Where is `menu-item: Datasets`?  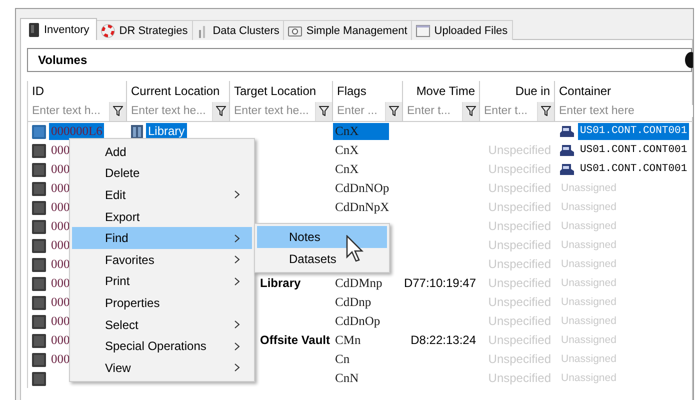
menu-item: Datasets is located at coordinates (322, 259).